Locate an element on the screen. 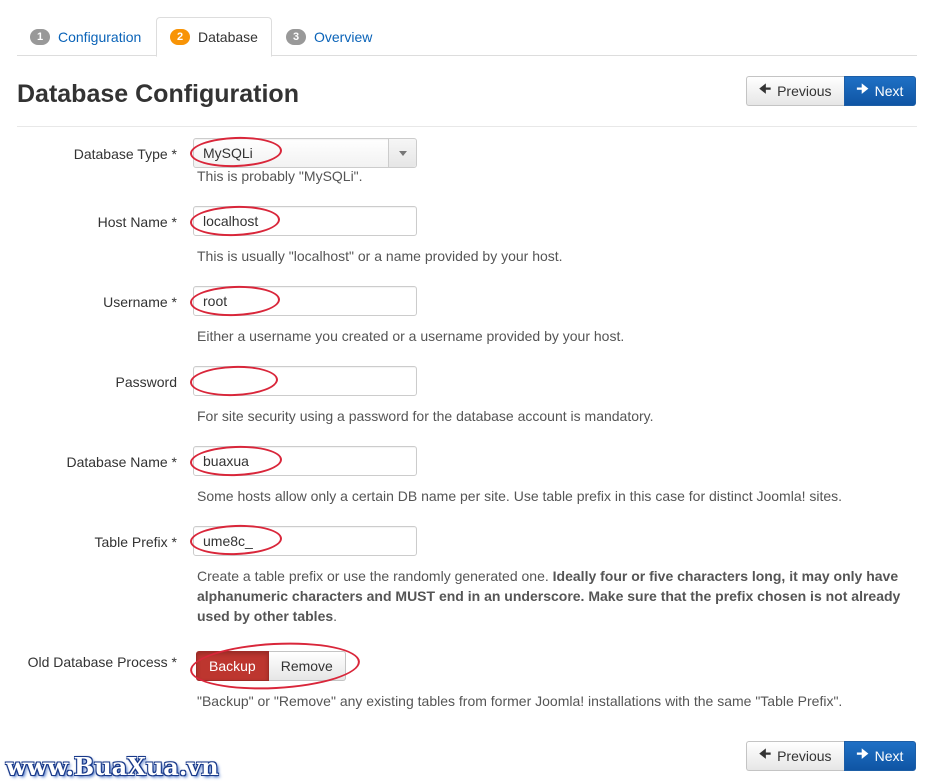 This screenshot has height=783, width=933. header-nav-buttons: 🠈 Previous 🠊 Next is located at coordinates (831, 91).